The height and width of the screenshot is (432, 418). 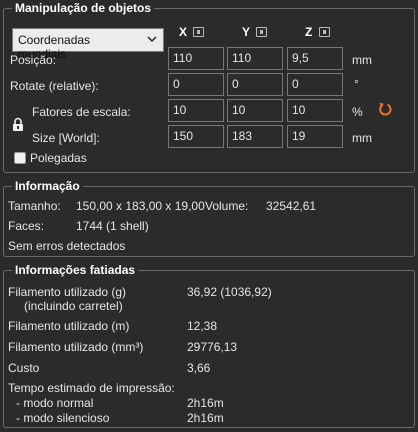 I want to click on scale-factors-label: Fatores de escala:, so click(x=81, y=112).